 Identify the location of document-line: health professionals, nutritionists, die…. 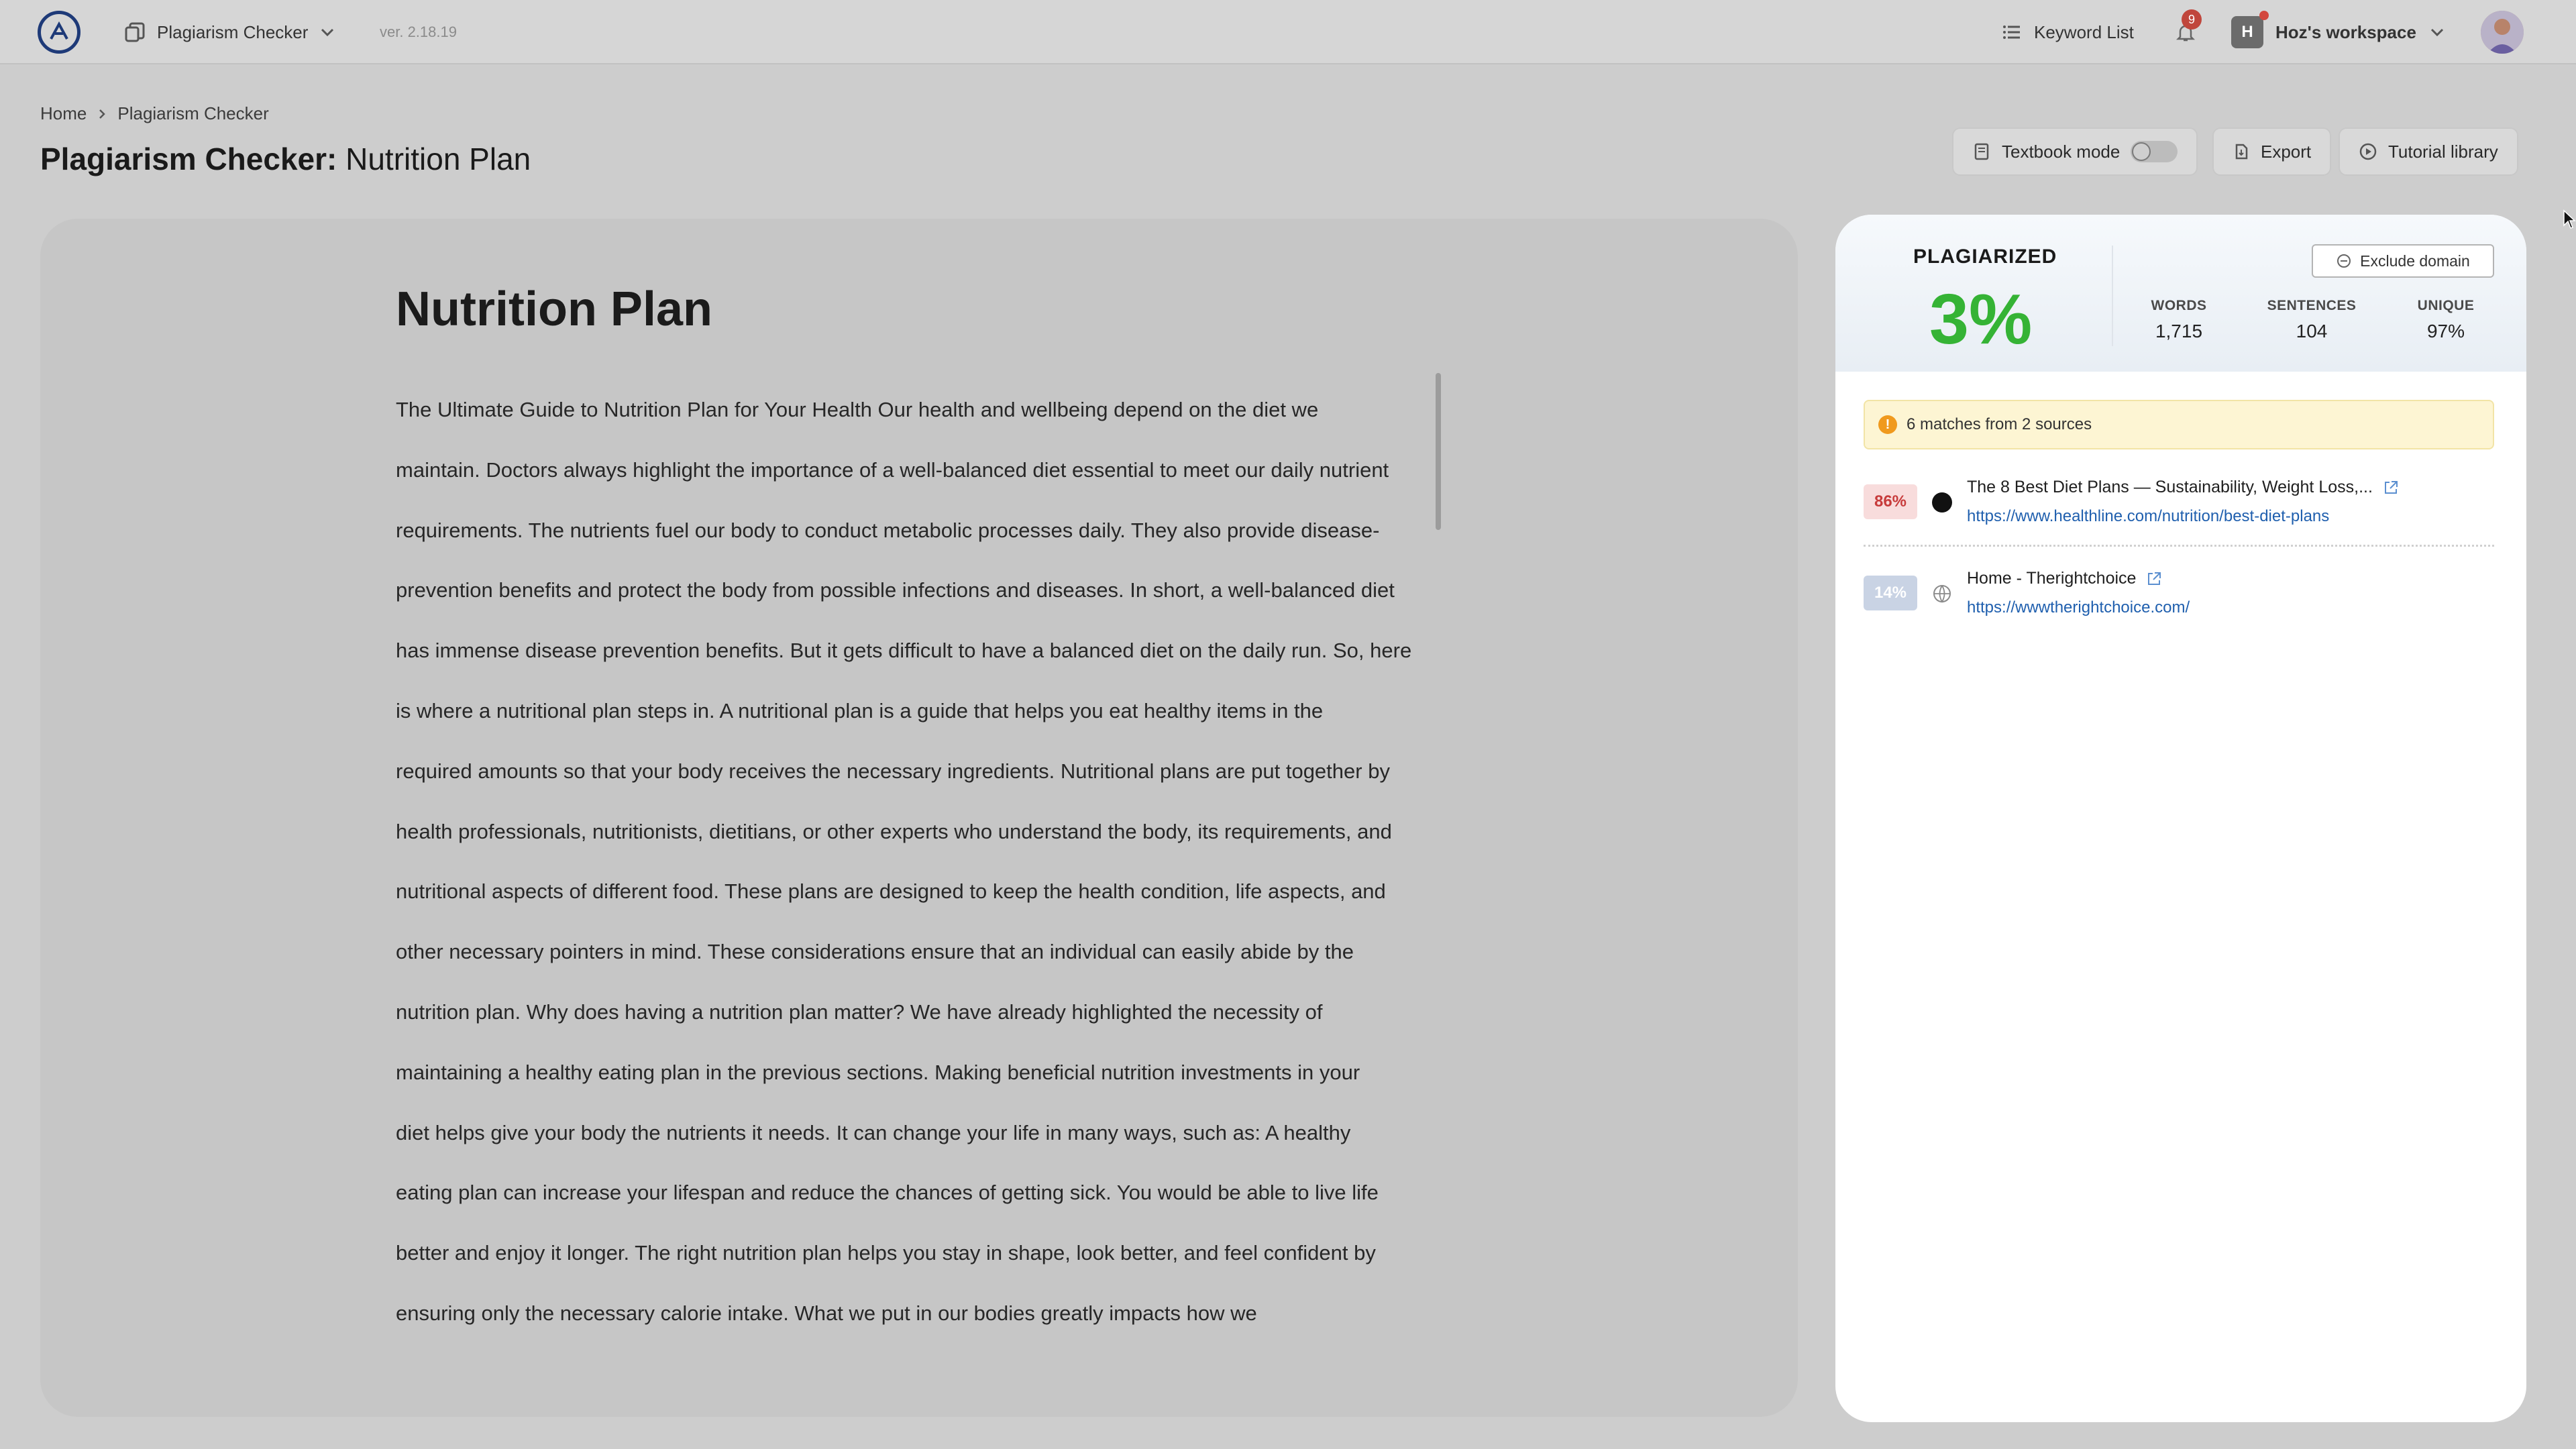
(894, 831).